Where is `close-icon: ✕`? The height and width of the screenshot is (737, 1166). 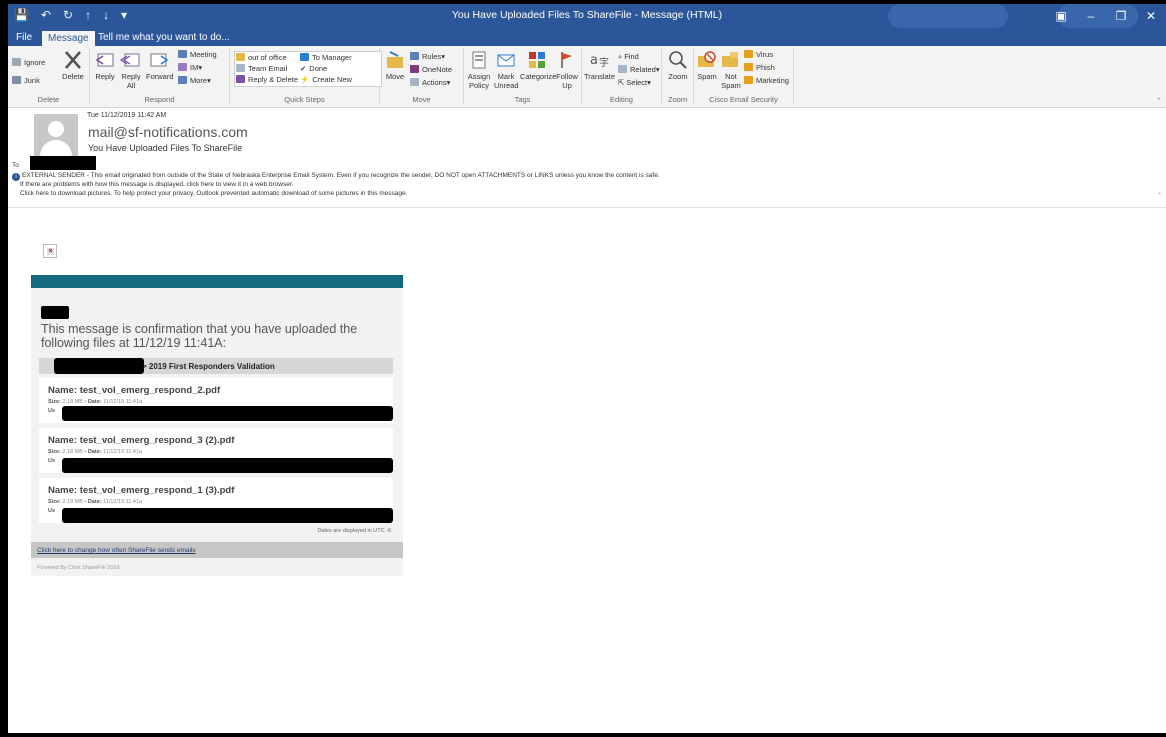
close-icon: ✕ is located at coordinates (1151, 16).